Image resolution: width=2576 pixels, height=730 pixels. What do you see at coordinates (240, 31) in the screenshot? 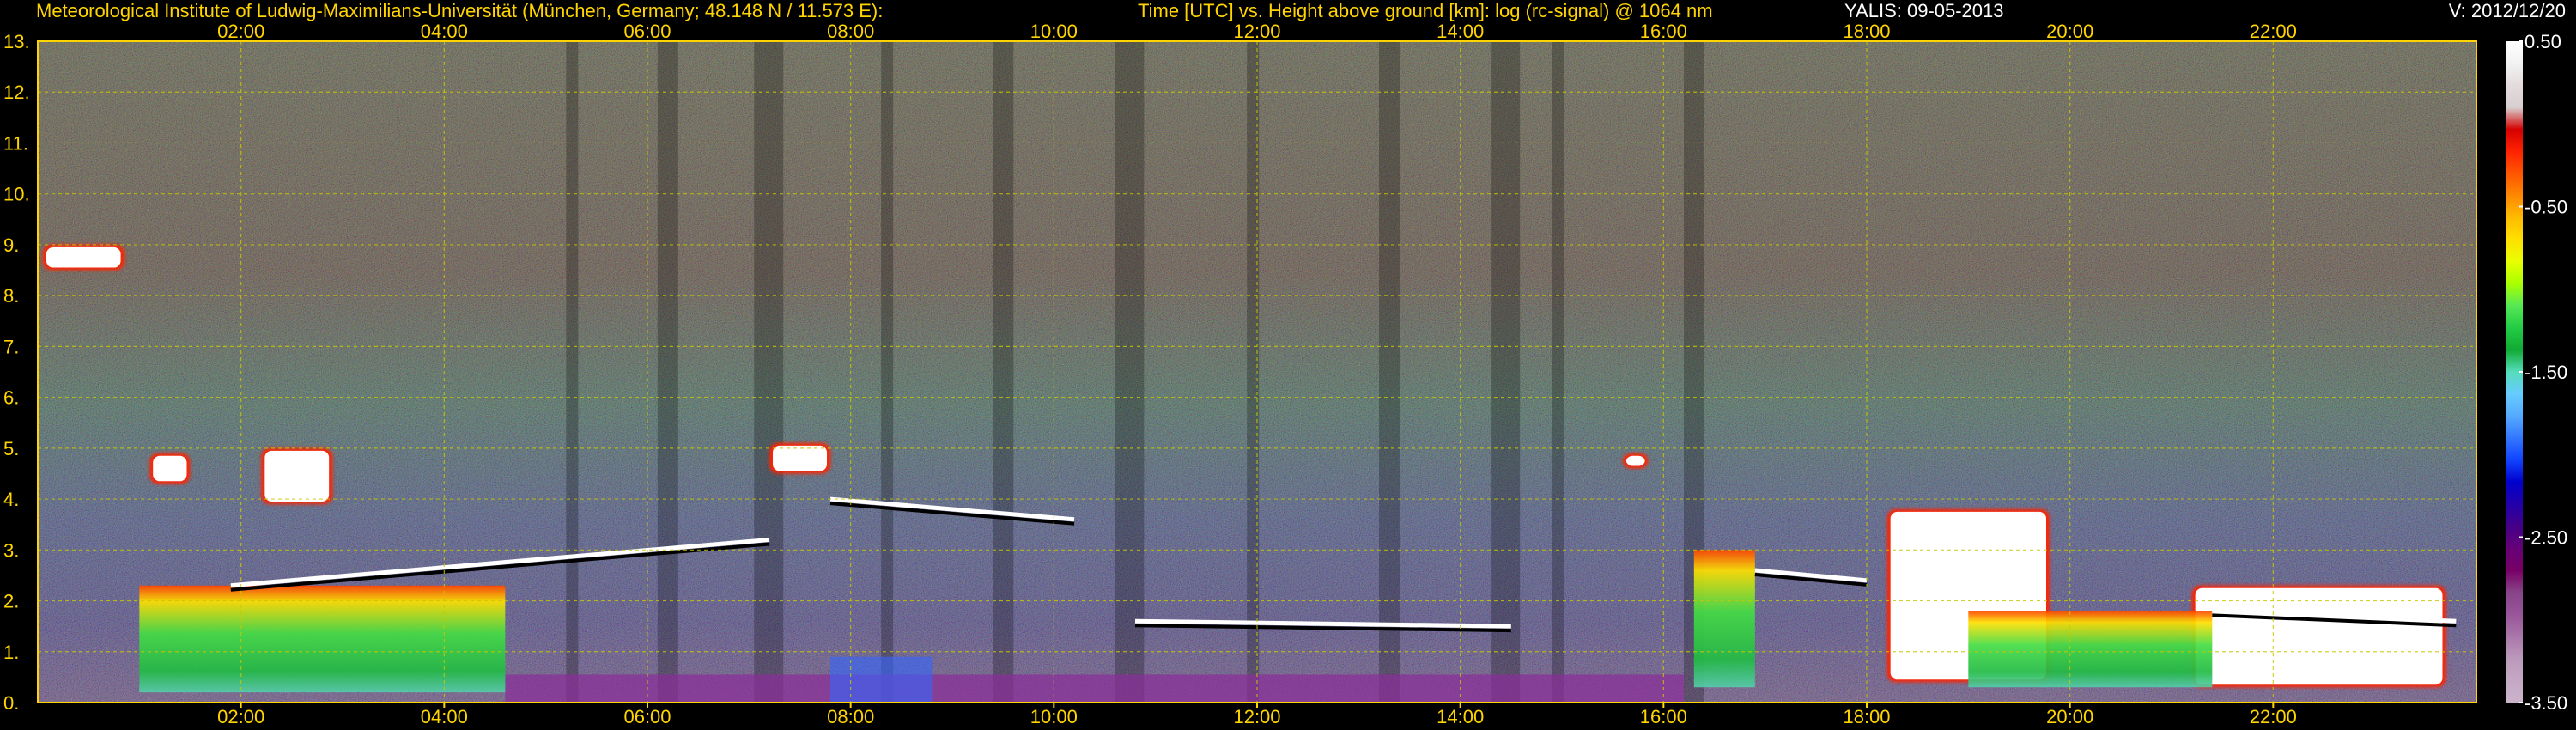
I see `x-tick-label-top: 02:00` at bounding box center [240, 31].